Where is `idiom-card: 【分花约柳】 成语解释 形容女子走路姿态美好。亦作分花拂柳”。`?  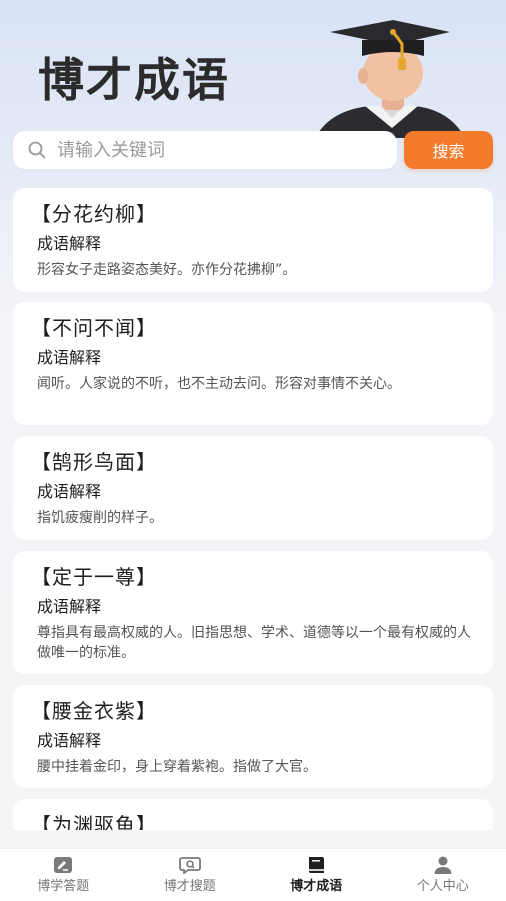 idiom-card: 【分花约柳】 成语解释 形容女子走路姿态美好。亦作分花拂柳”。 is located at coordinates (253, 240).